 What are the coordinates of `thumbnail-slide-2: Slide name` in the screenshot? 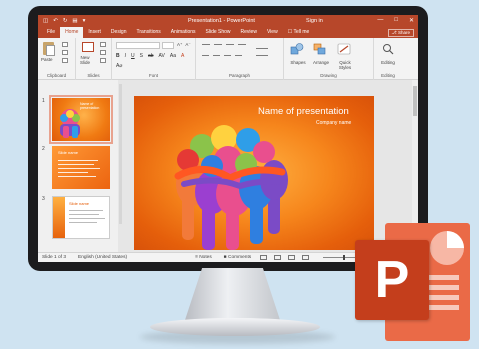 It's located at (81, 167).